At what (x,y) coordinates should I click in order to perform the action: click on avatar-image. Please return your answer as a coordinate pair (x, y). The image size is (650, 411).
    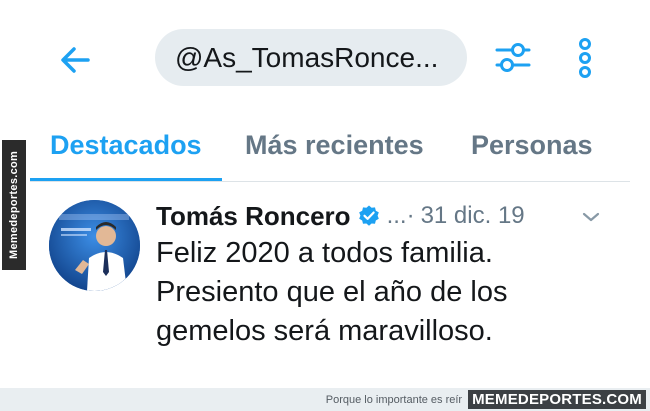
    Looking at the image, I should click on (94, 245).